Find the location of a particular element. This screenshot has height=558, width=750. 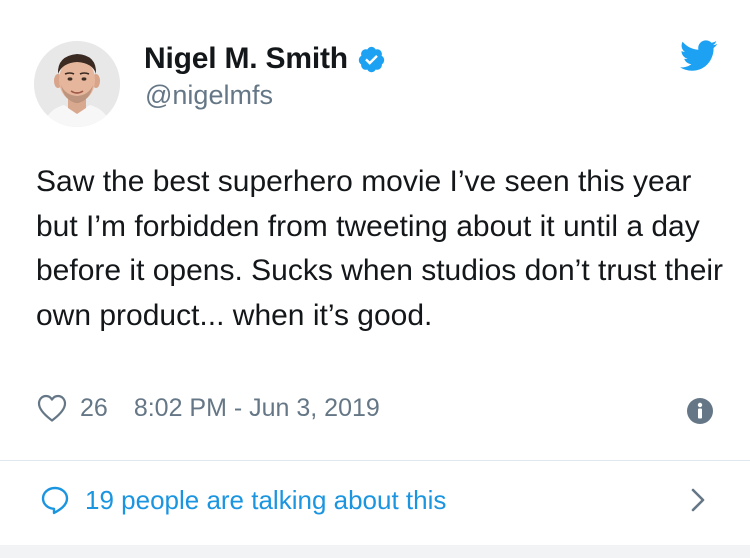

talking-label: 19 people are talking about this is located at coordinates (265, 500).